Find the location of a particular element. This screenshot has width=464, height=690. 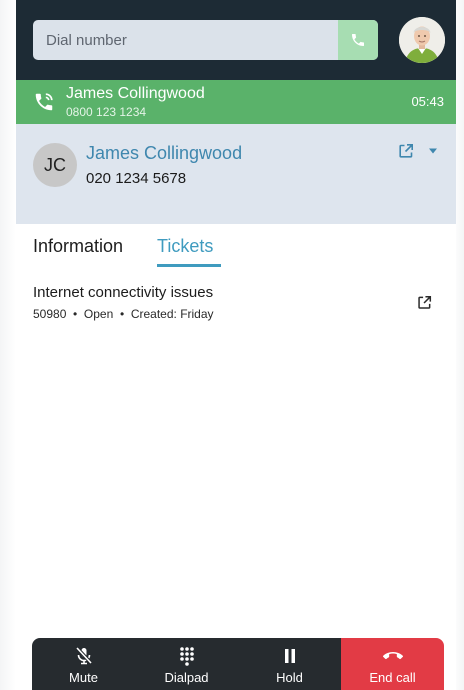

dialpad-icon is located at coordinates (186, 656).